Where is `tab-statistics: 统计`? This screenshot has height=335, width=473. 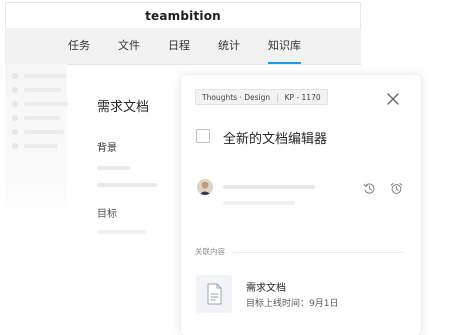 tab-statistics: 统计 is located at coordinates (229, 46).